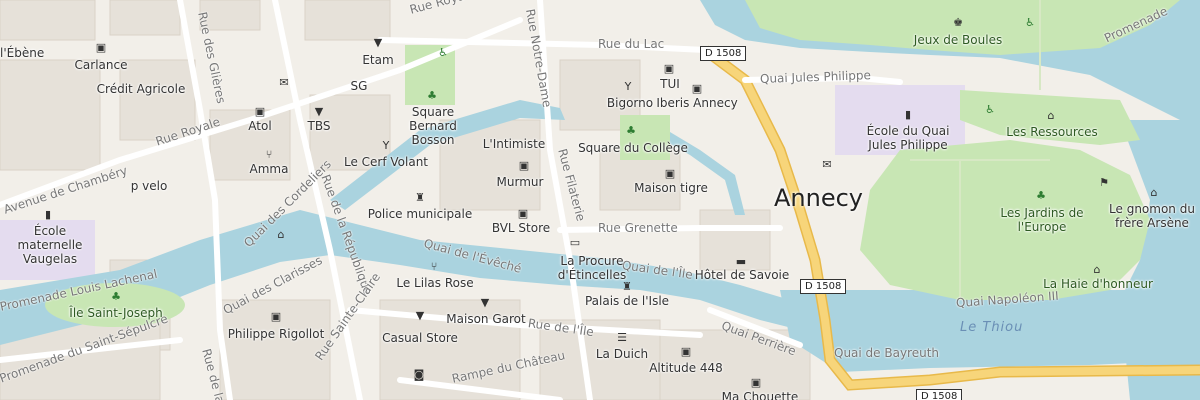 Image resolution: width=1200 pixels, height=400 pixels. I want to click on place-label: Carlance, so click(101, 65).